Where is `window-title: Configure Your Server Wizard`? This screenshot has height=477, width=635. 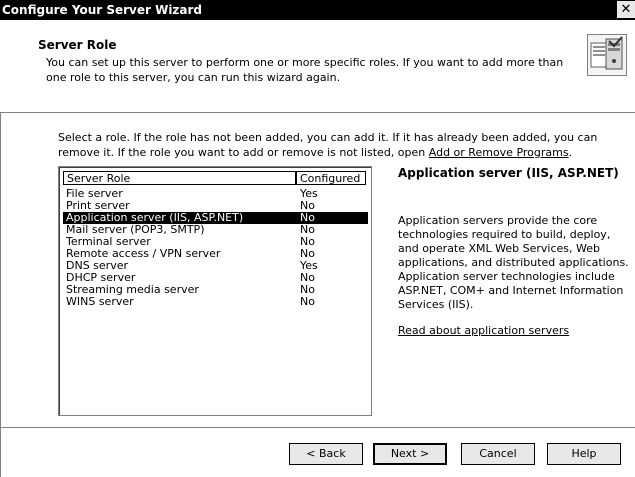
window-title: Configure Your Server Wizard is located at coordinates (102, 10).